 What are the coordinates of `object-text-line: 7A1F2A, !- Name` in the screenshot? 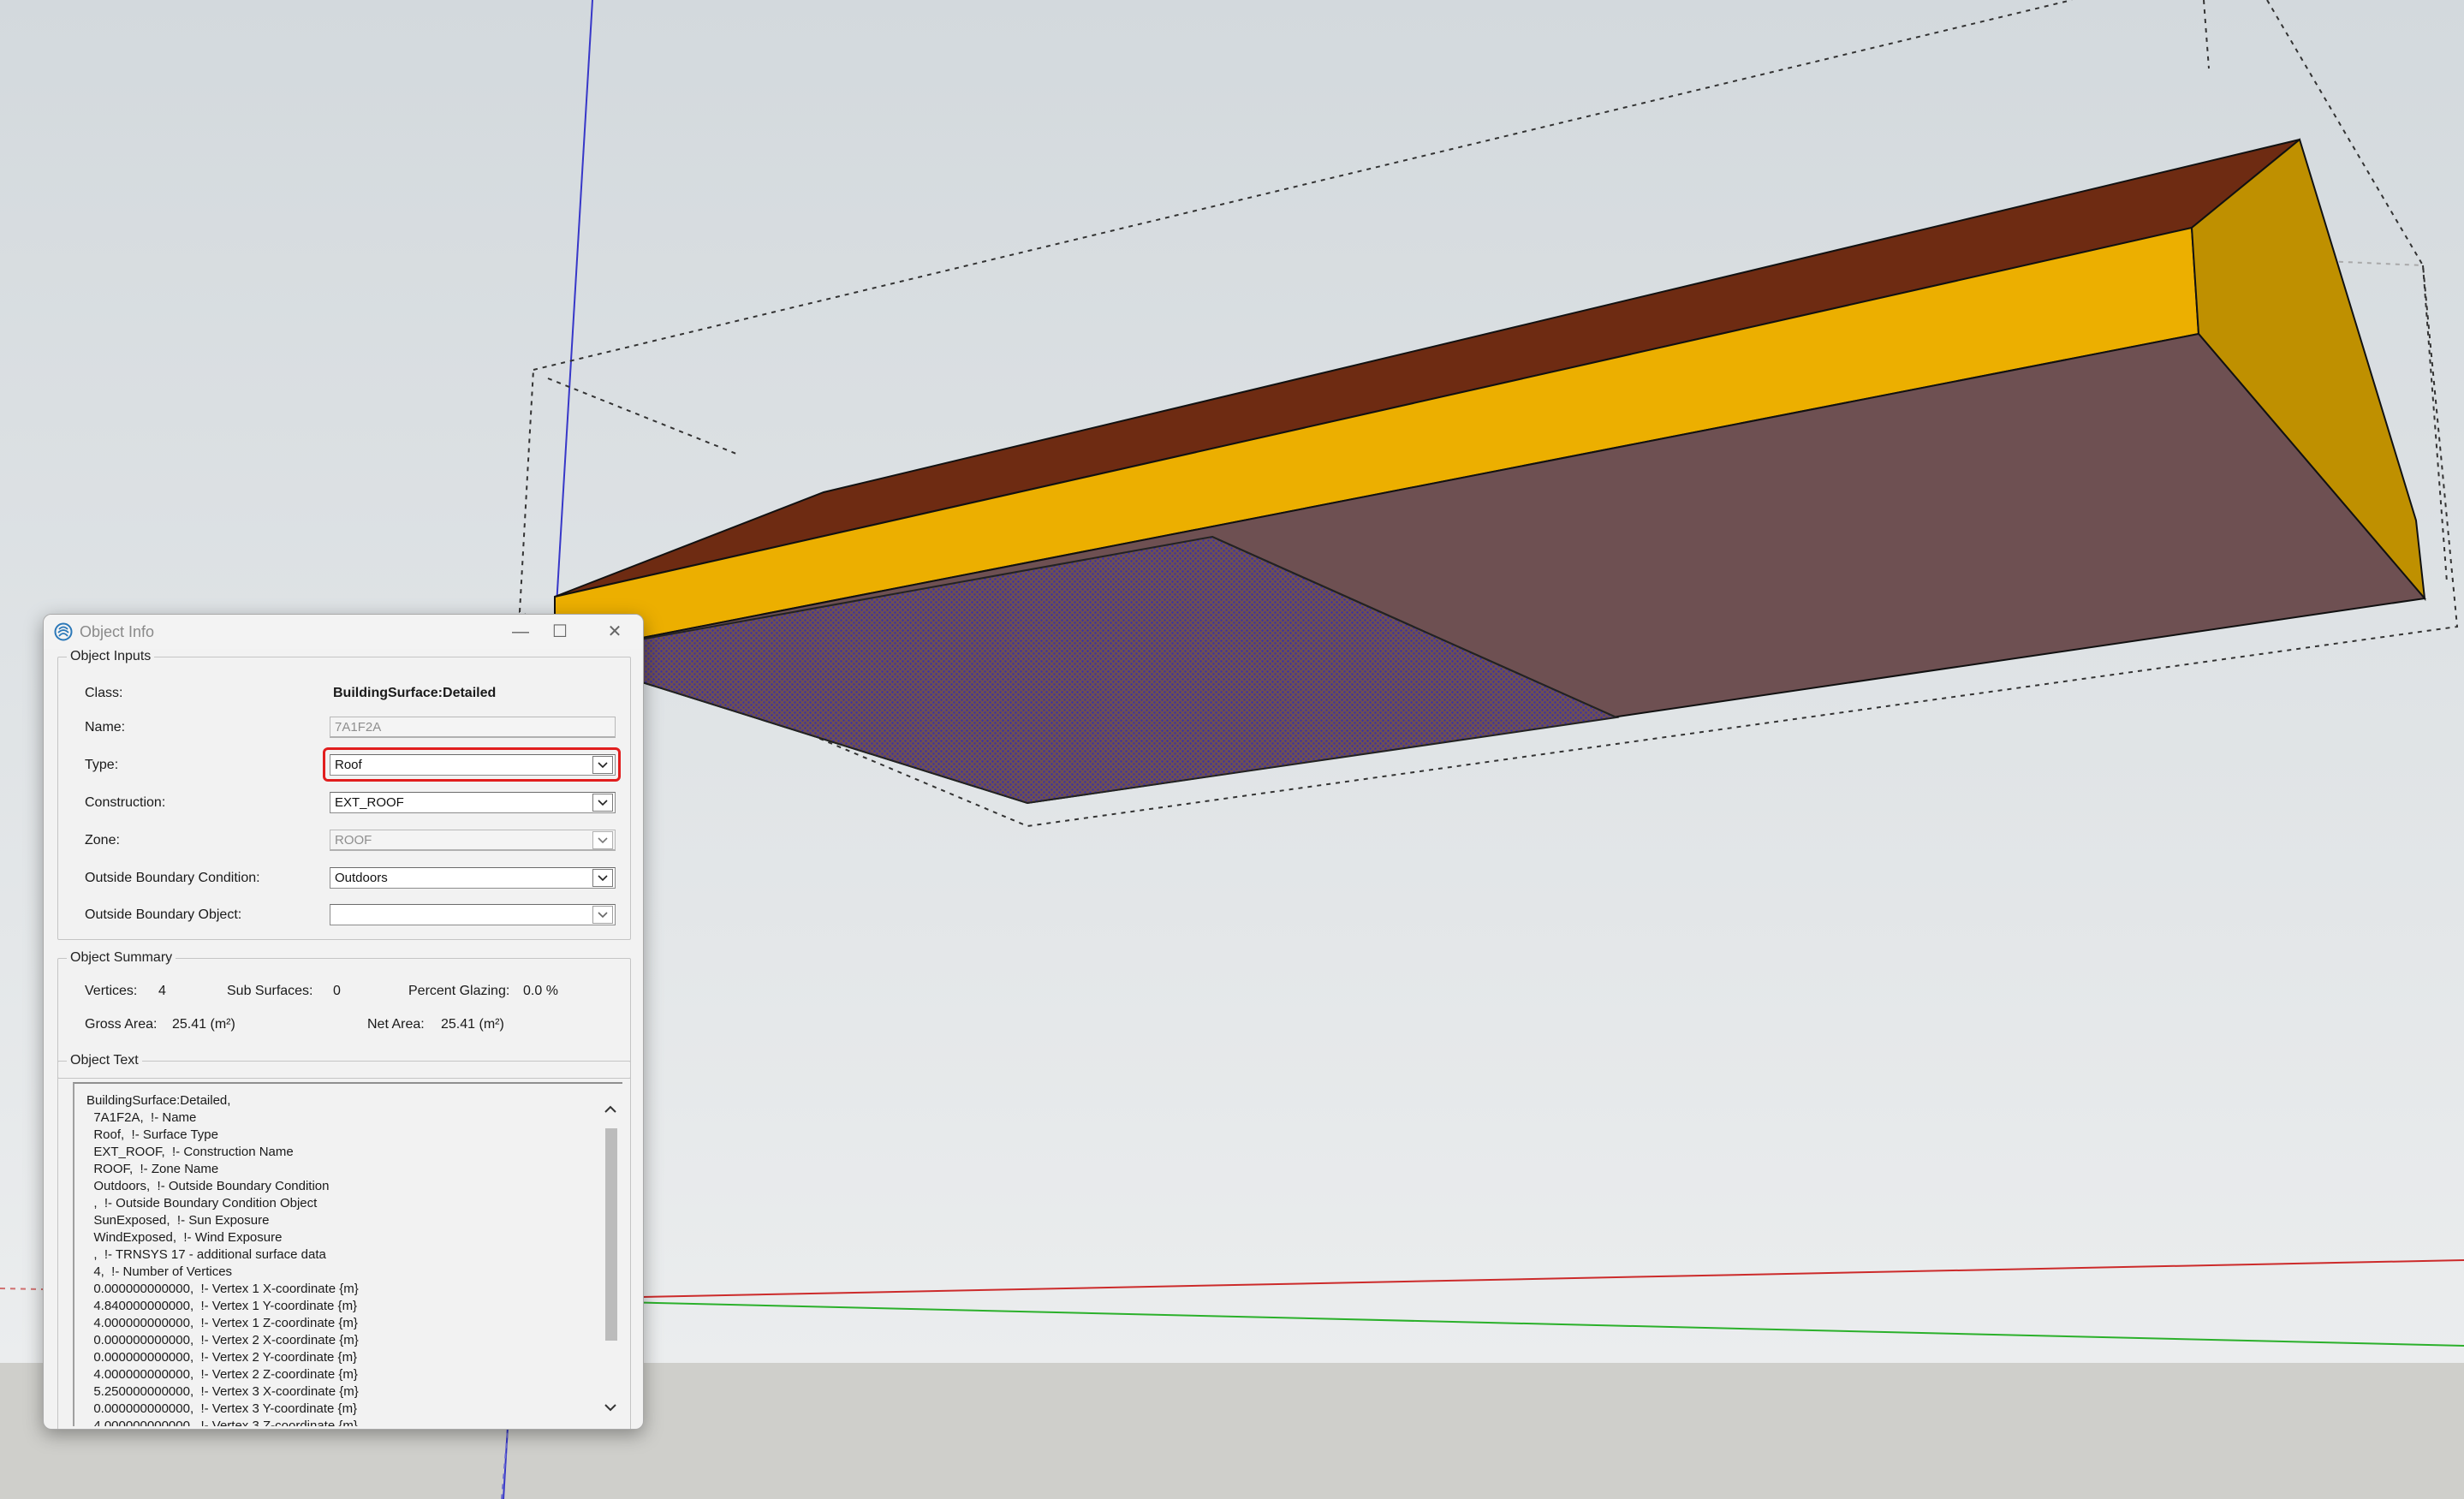 It's located at (141, 1117).